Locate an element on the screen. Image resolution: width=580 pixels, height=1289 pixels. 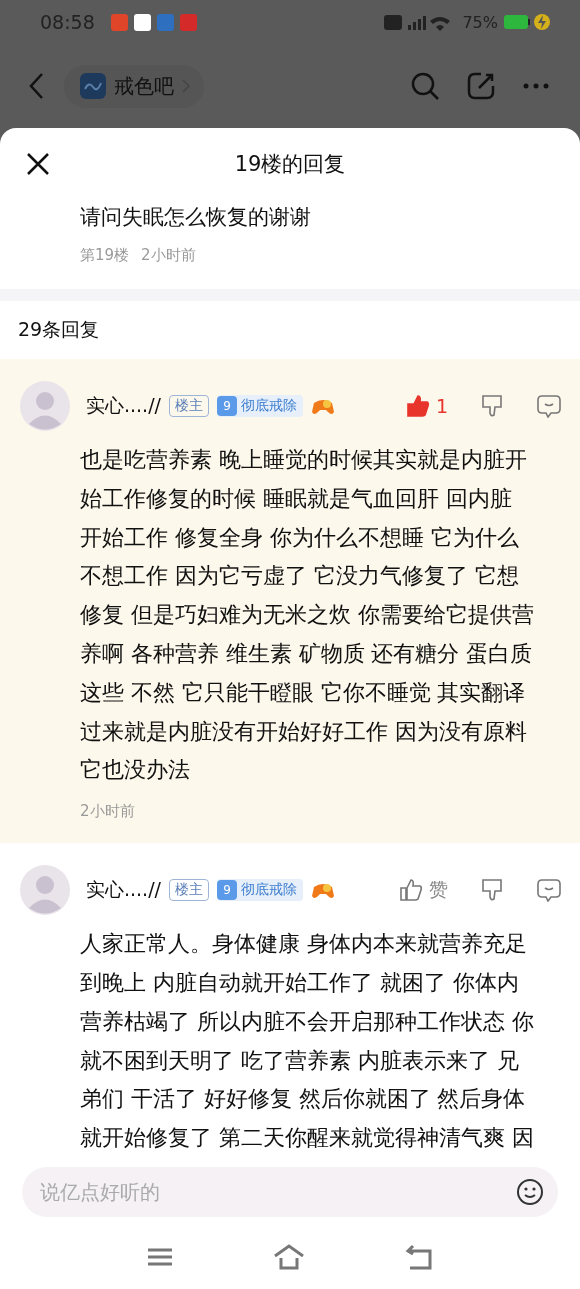
back-icon is located at coordinates (419, 1257).